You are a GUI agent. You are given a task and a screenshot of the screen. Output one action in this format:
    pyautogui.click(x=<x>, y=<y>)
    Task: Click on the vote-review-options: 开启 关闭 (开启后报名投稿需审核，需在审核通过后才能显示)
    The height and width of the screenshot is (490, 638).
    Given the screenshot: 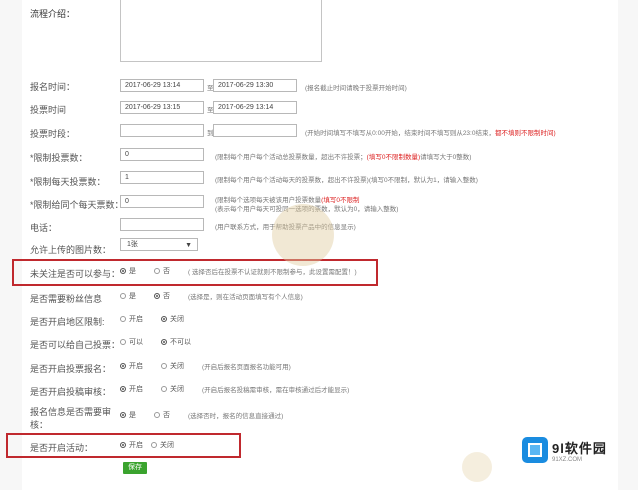 What is the action you would take?
    pyautogui.click(x=234, y=389)
    